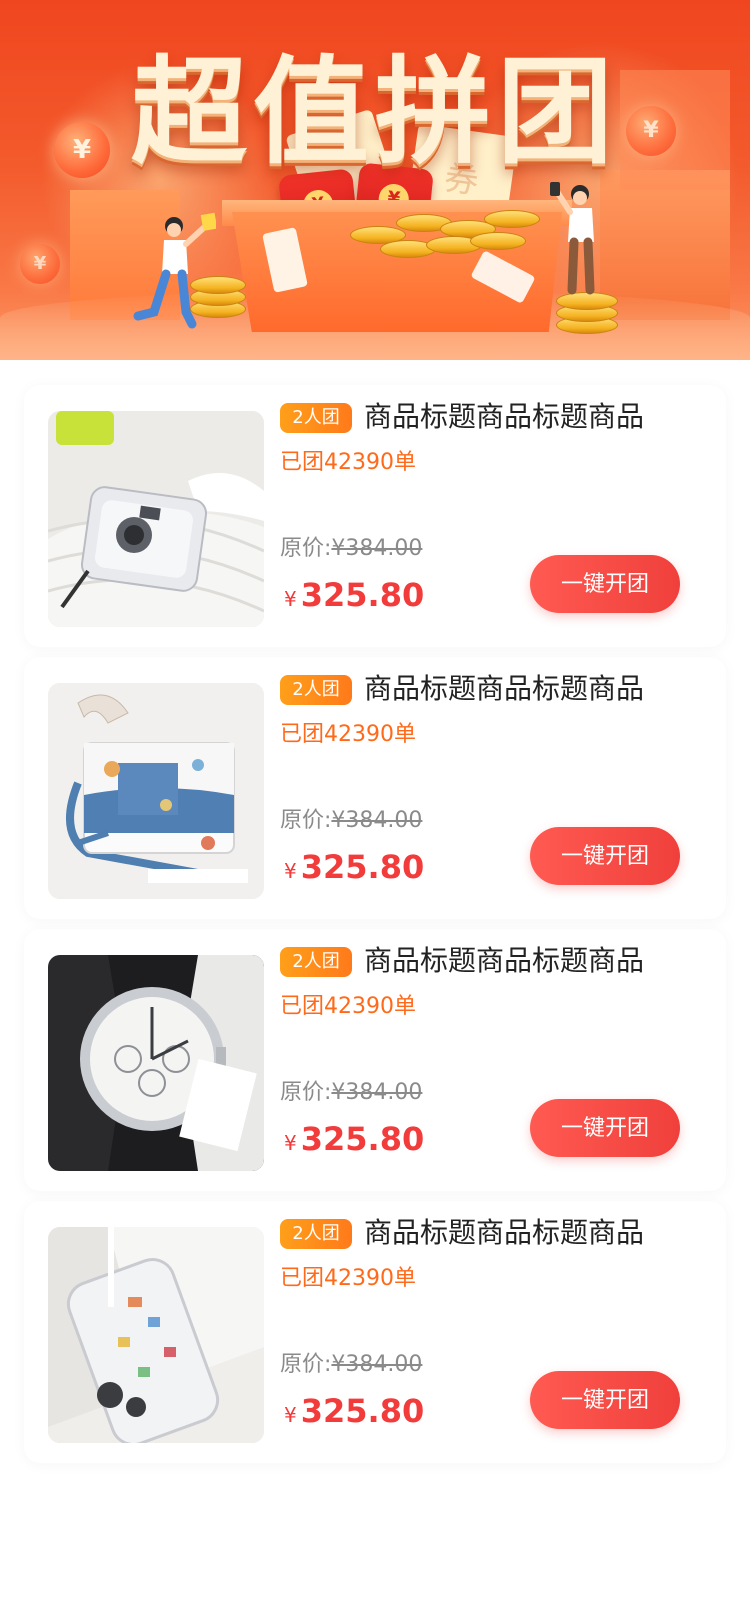 Image resolution: width=750 pixels, height=1624 pixels. I want to click on camera-photo, so click(156, 519).